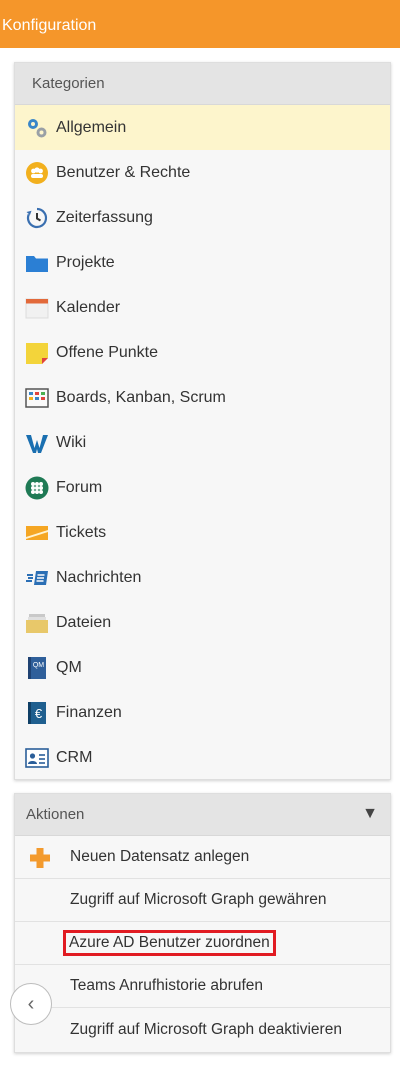 This screenshot has width=400, height=1067. I want to click on calendar-icon, so click(37, 308).